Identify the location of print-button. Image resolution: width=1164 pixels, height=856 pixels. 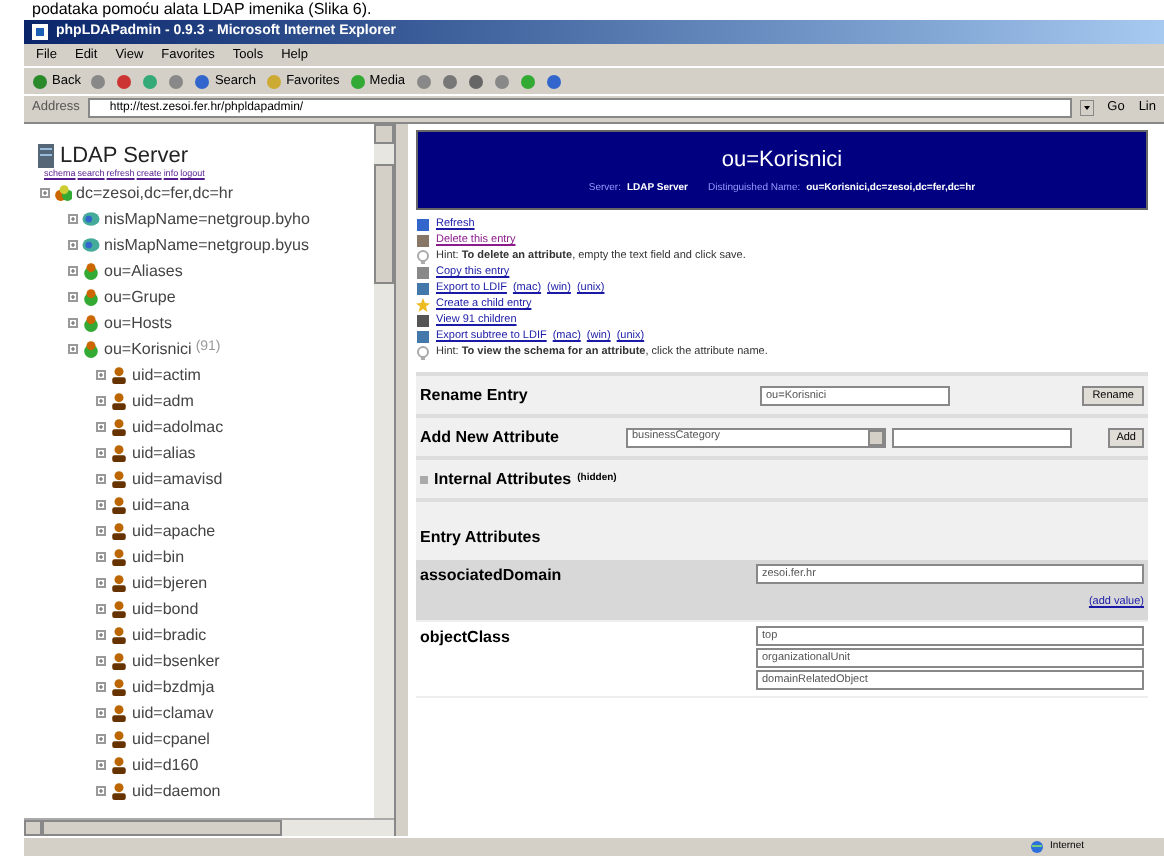
(475, 81).